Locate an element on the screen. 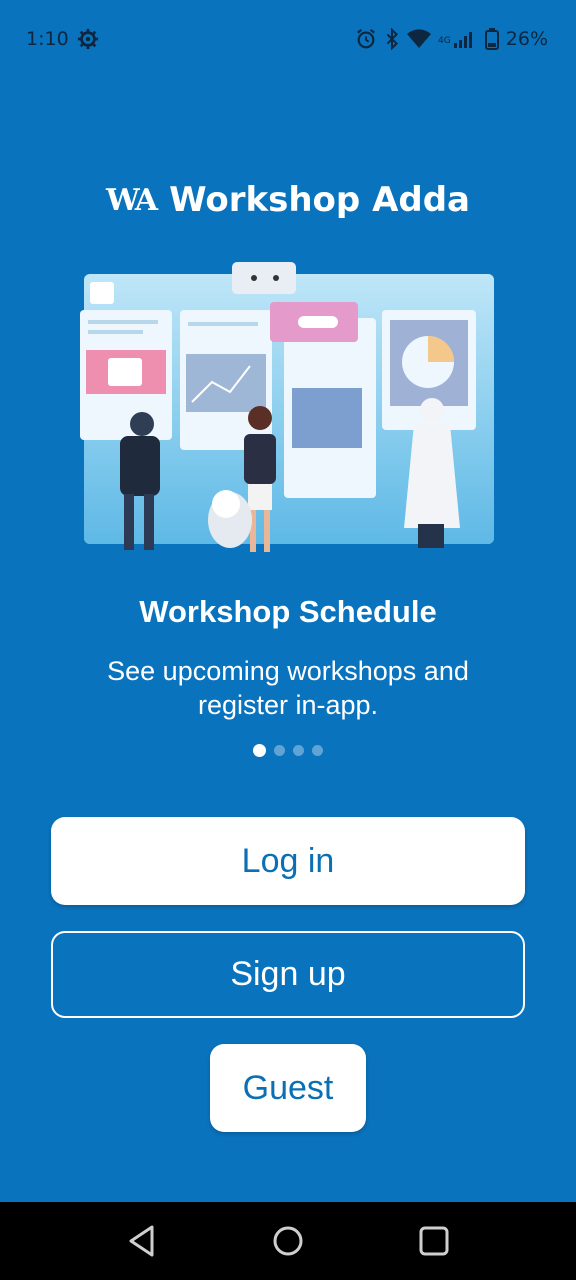 This screenshot has height=1280, width=576. status-right: 4G 26% is located at coordinates (451, 39).